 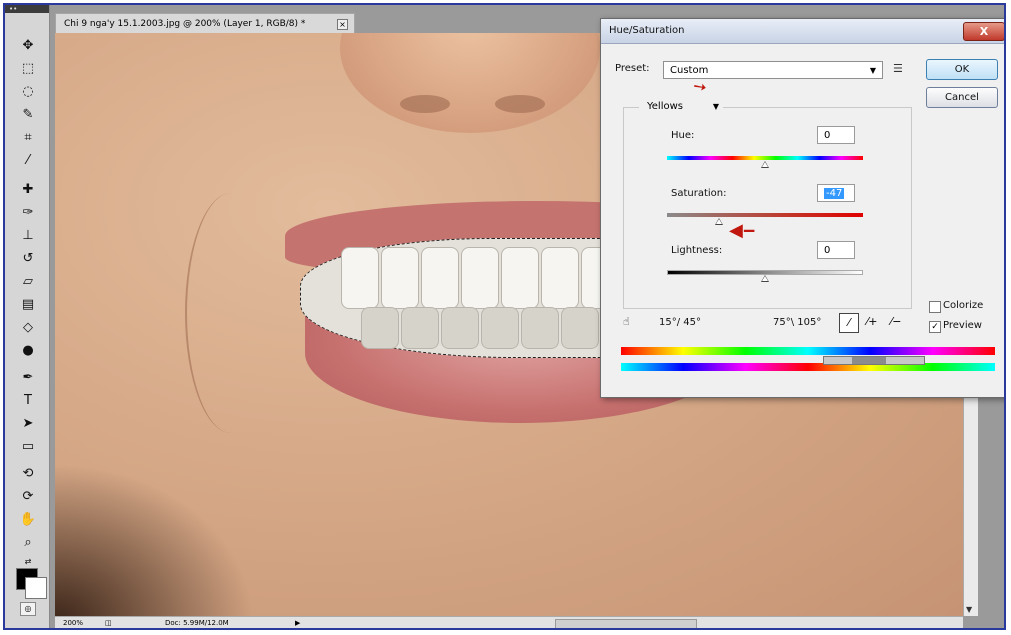 What do you see at coordinates (73, 622) in the screenshot?
I see `zoom-level: 200%` at bounding box center [73, 622].